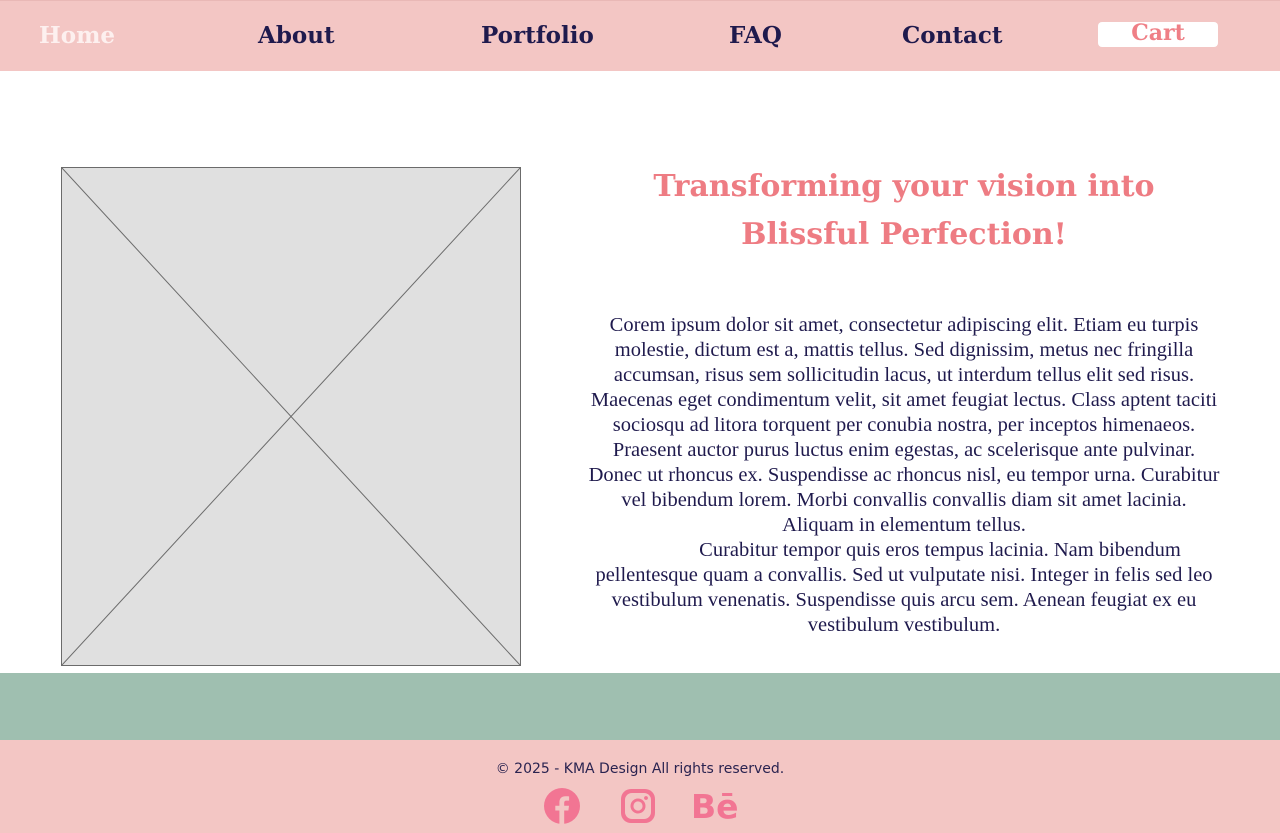  What do you see at coordinates (537, 36) in the screenshot?
I see `nav-portfolio: Portfolio` at bounding box center [537, 36].